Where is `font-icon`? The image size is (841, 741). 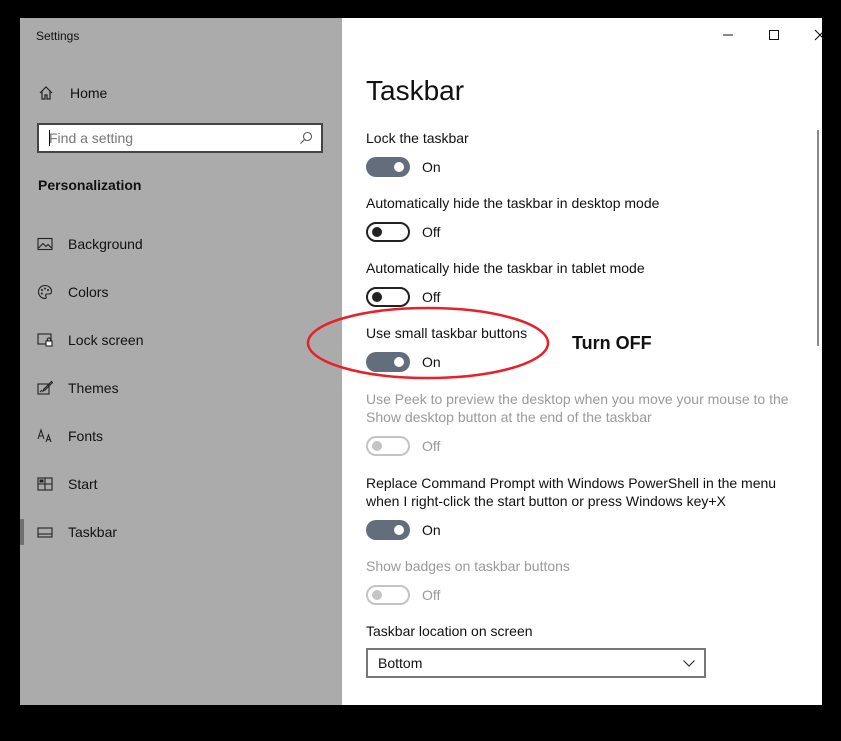
font-icon is located at coordinates (44, 435).